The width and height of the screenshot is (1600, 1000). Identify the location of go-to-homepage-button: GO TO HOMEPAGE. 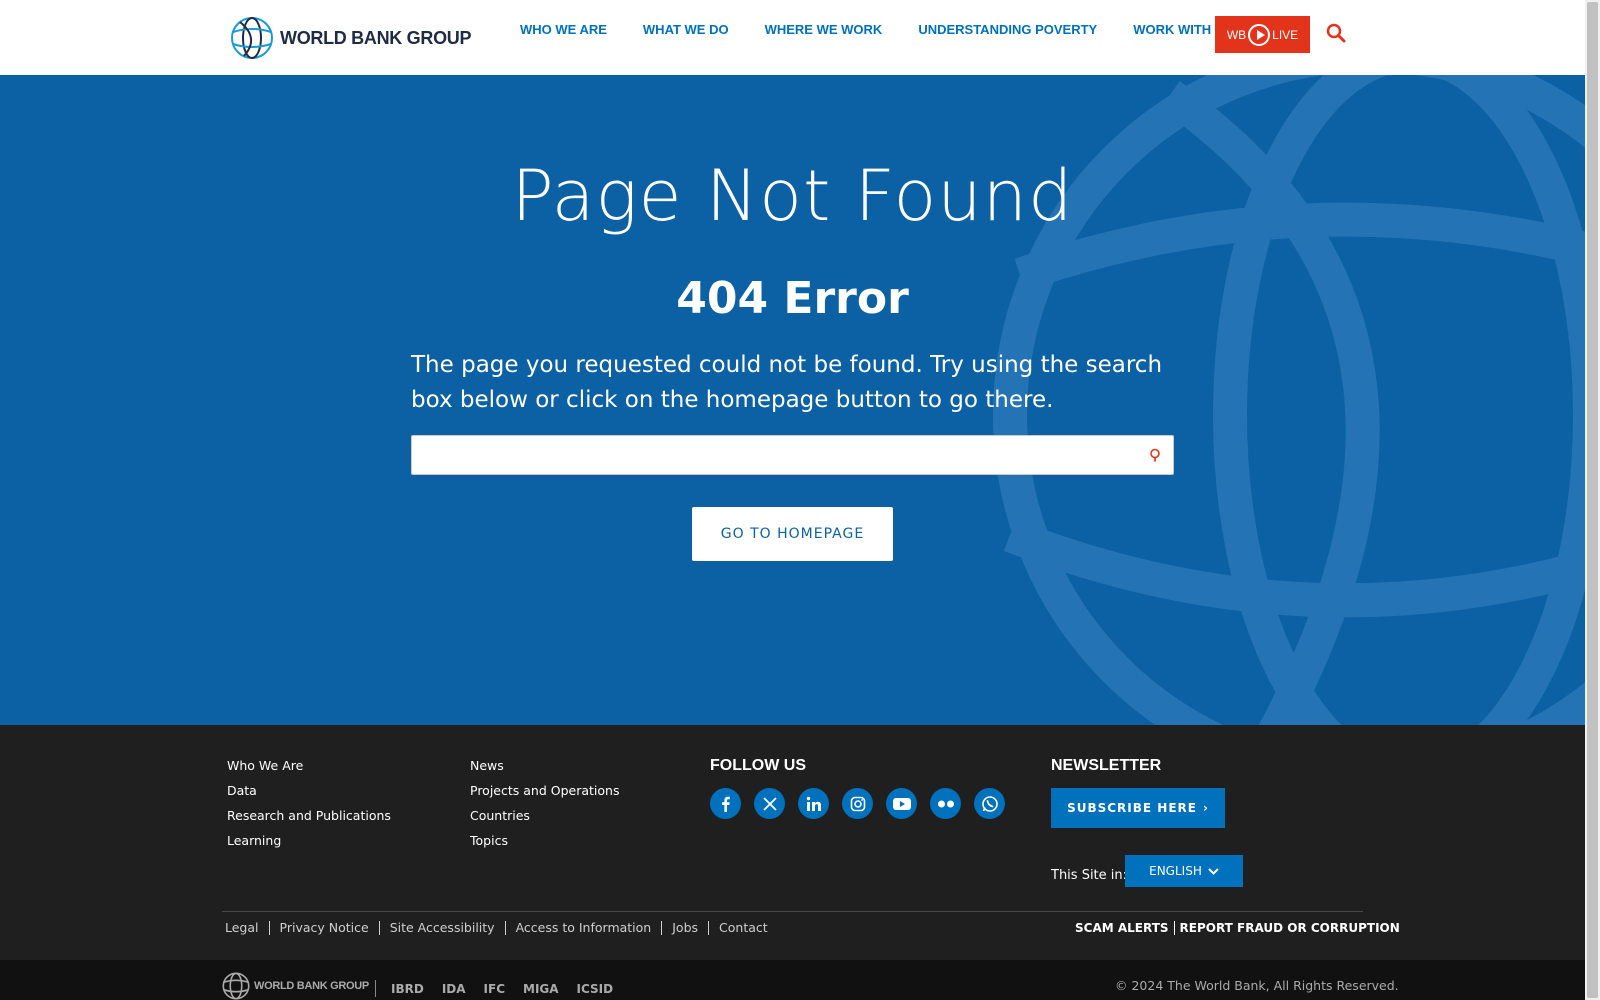
(792, 534).